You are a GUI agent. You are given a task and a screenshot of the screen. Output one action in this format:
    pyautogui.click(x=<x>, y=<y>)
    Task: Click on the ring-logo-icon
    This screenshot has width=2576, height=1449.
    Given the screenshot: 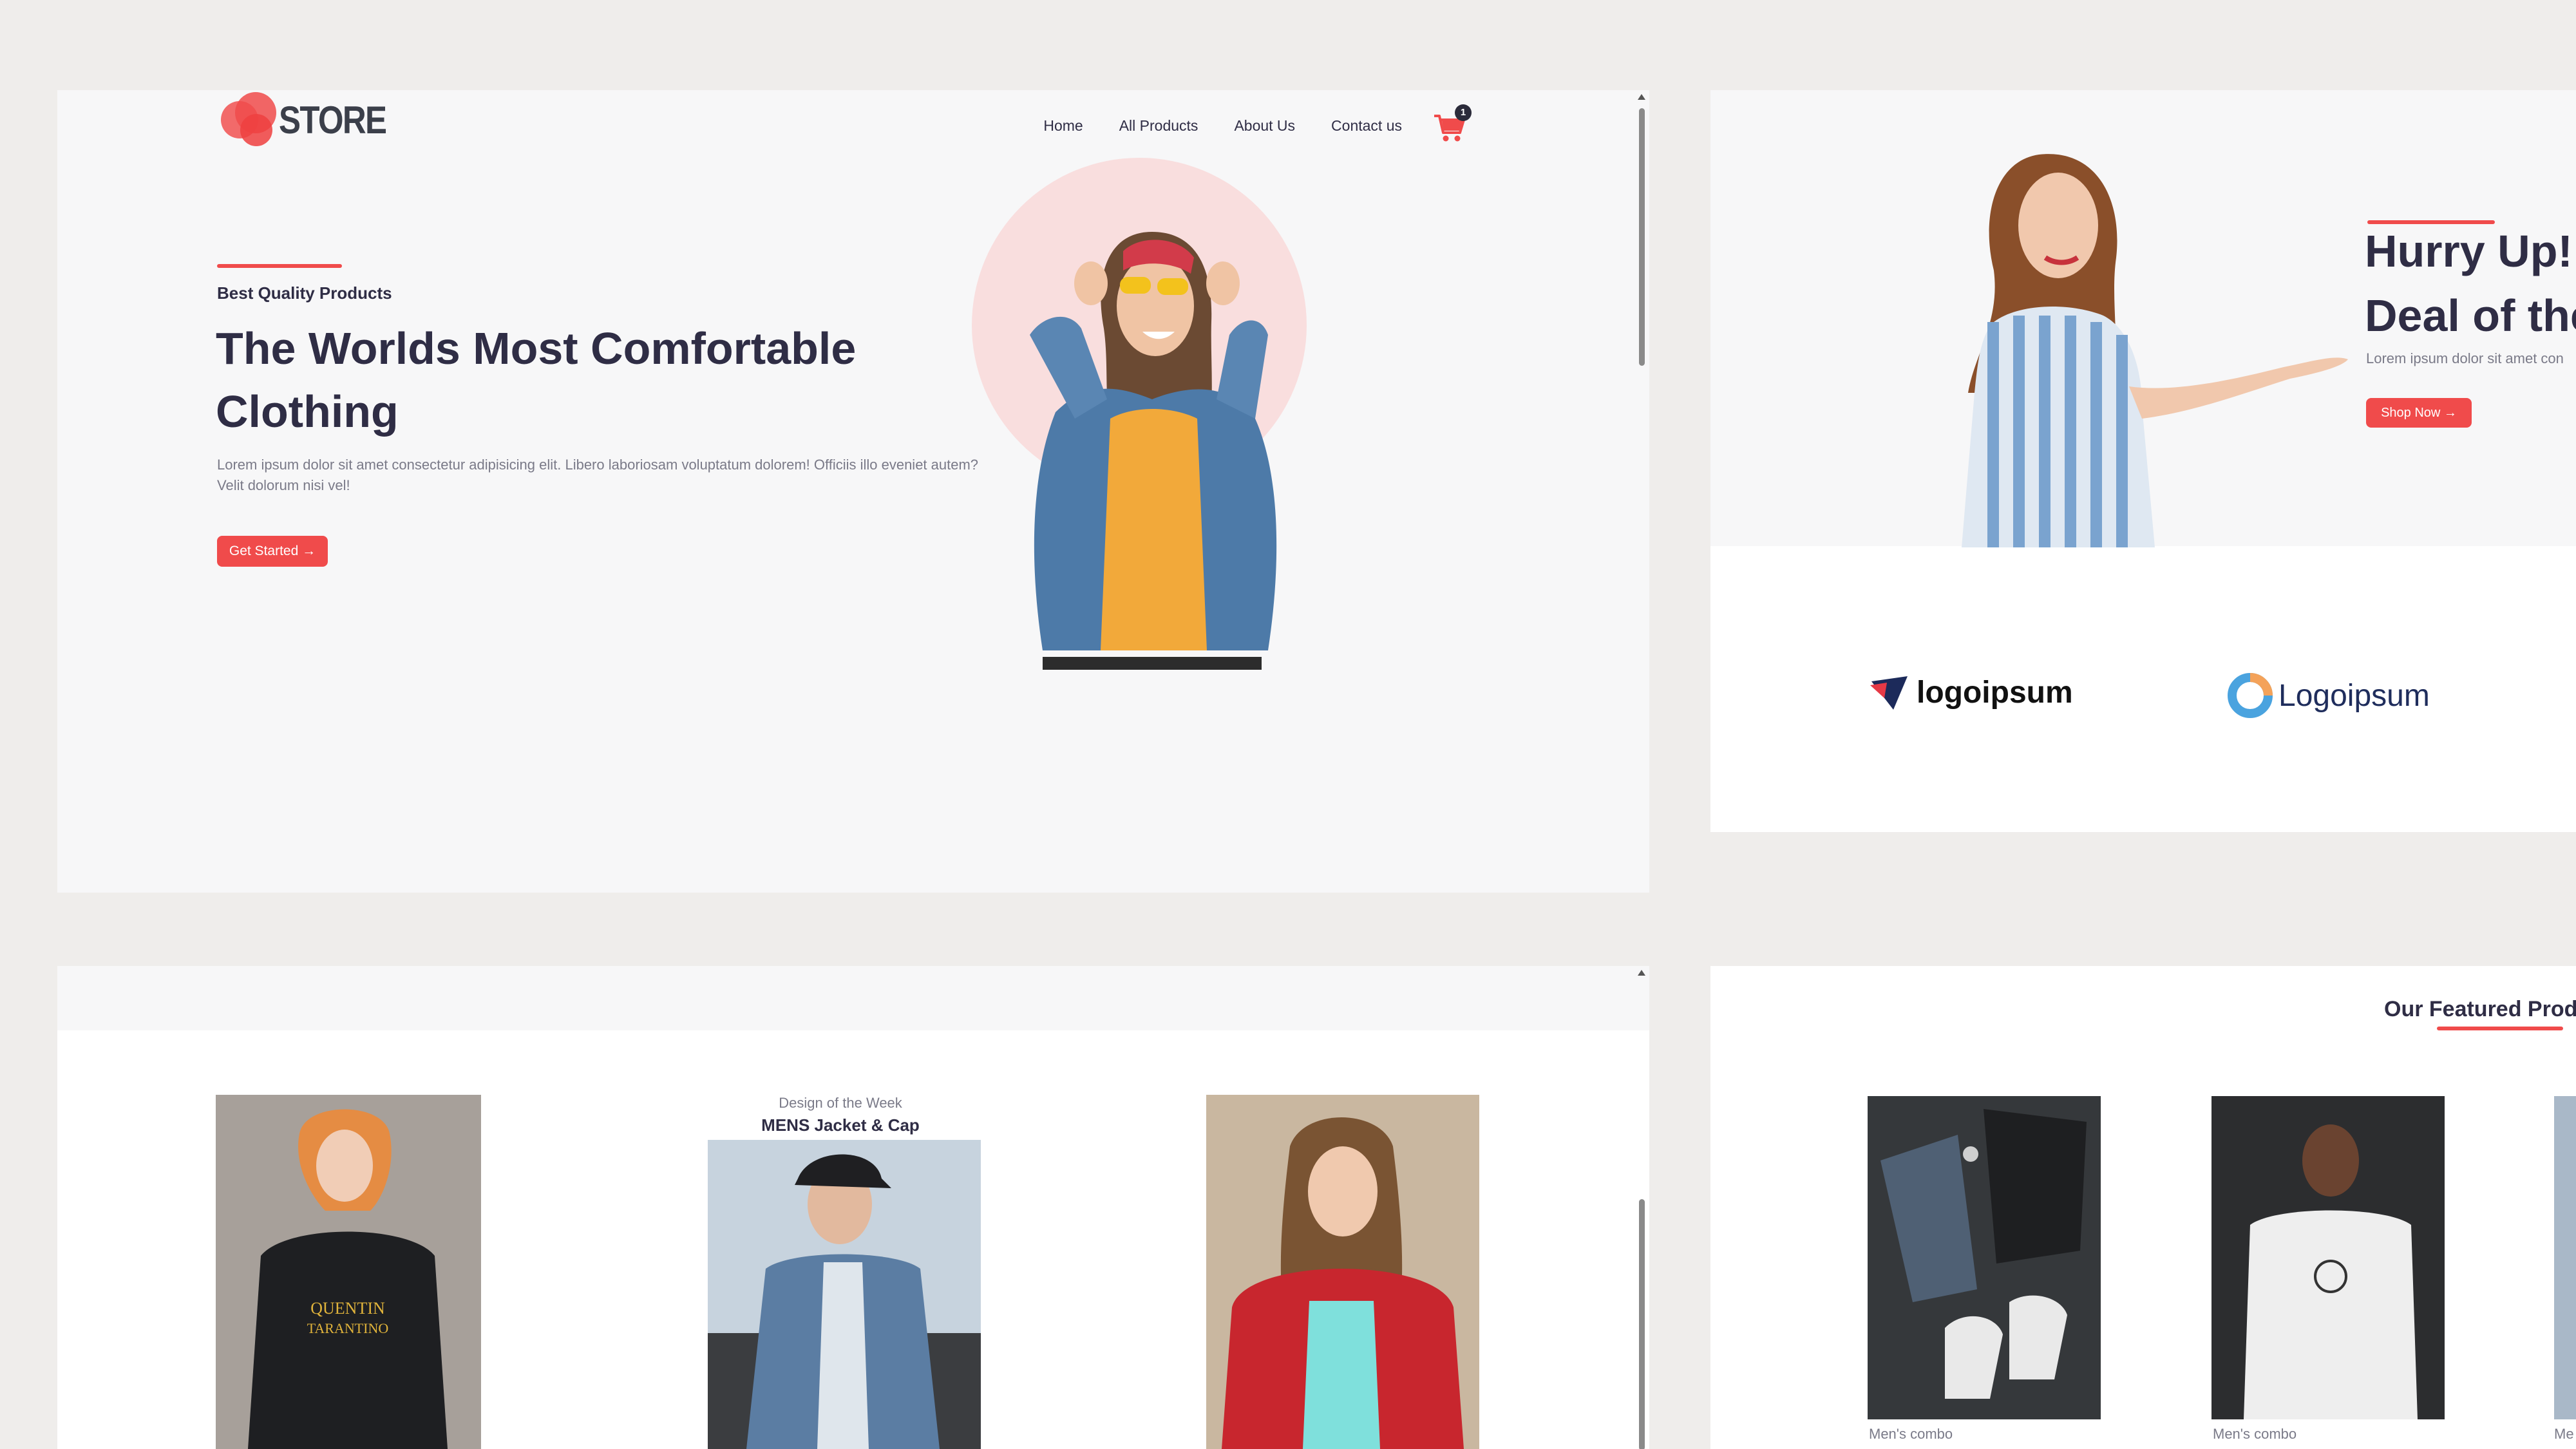 What is the action you would take?
    pyautogui.click(x=2250, y=695)
    